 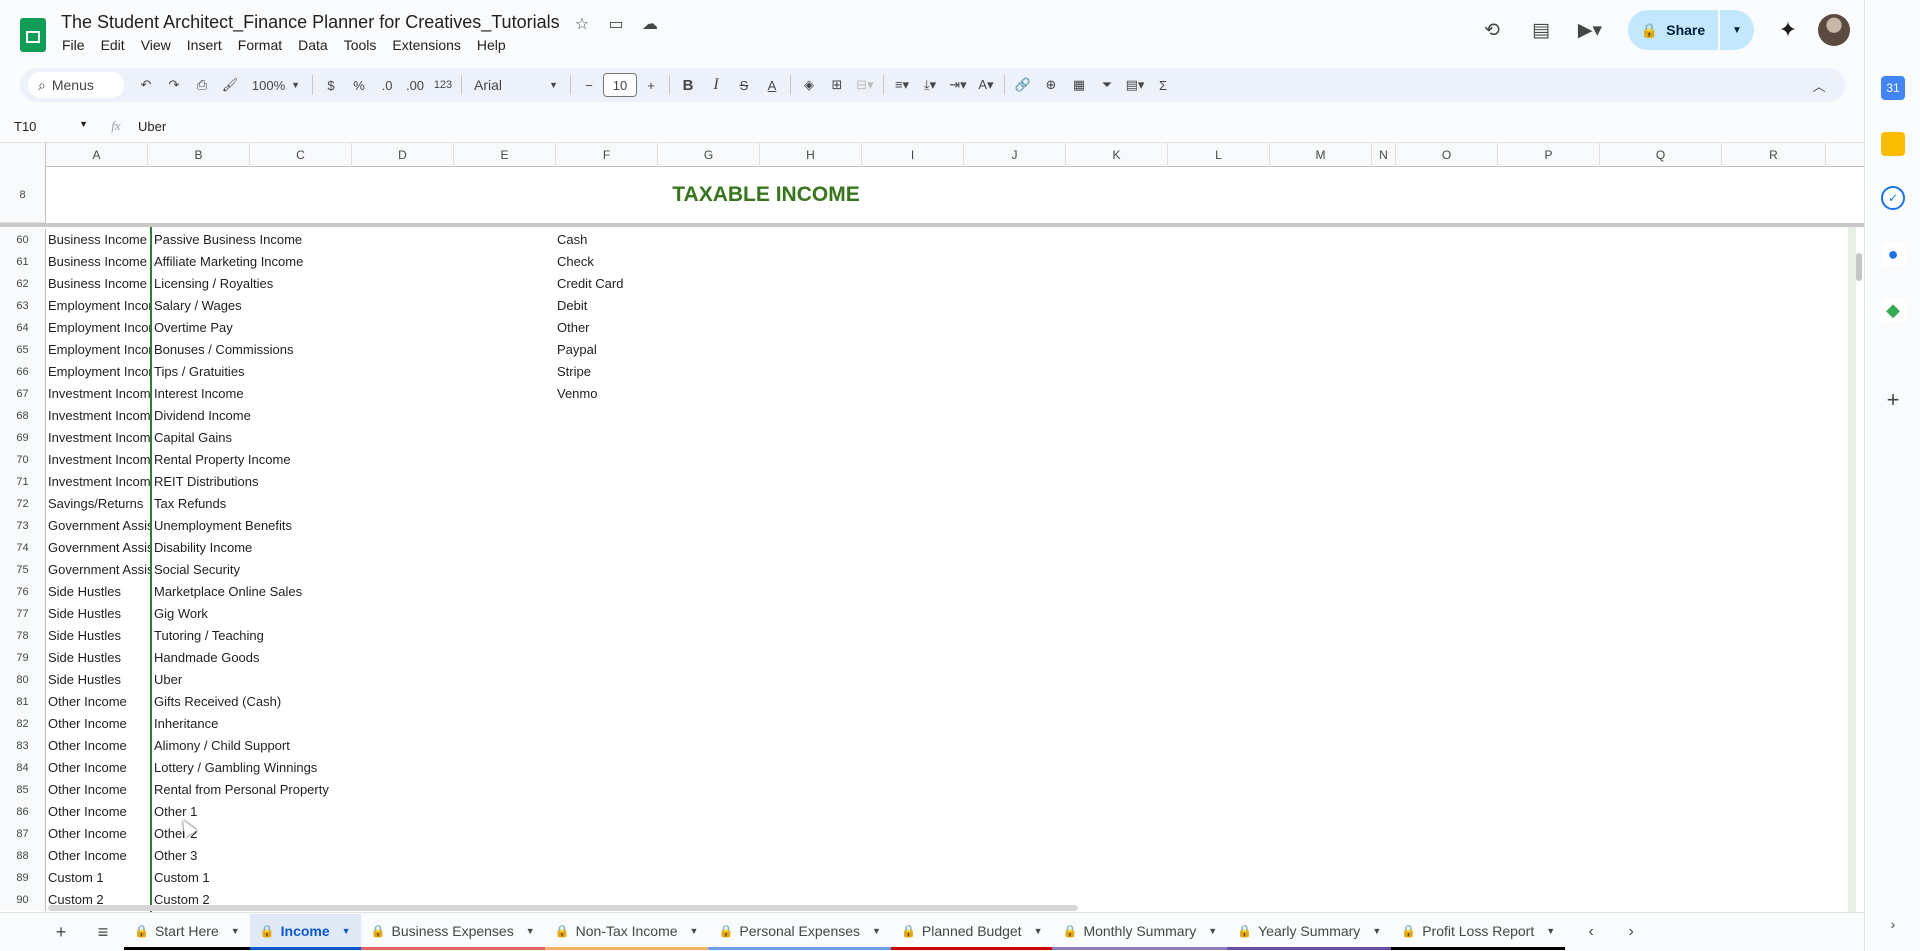 What do you see at coordinates (23, 900) in the screenshot?
I see `row-header: 90` at bounding box center [23, 900].